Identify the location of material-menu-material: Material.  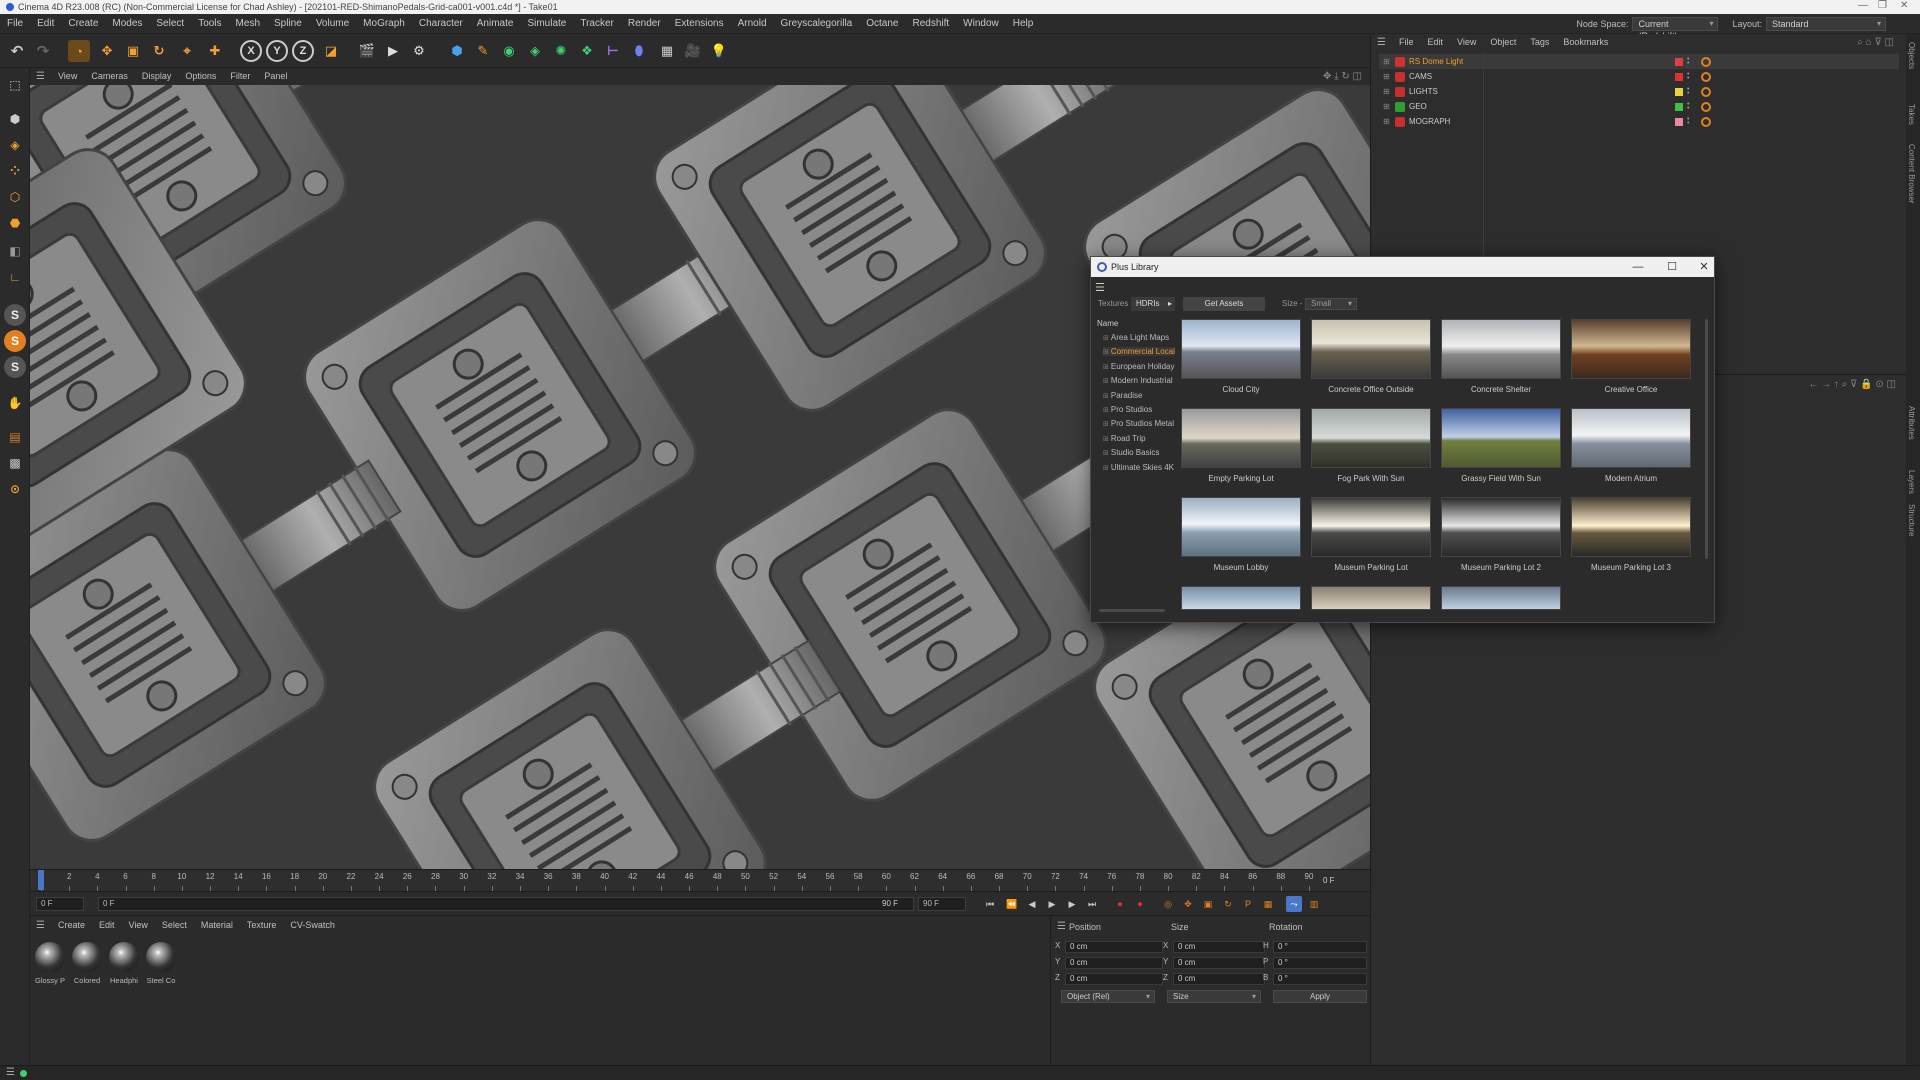
(217, 925).